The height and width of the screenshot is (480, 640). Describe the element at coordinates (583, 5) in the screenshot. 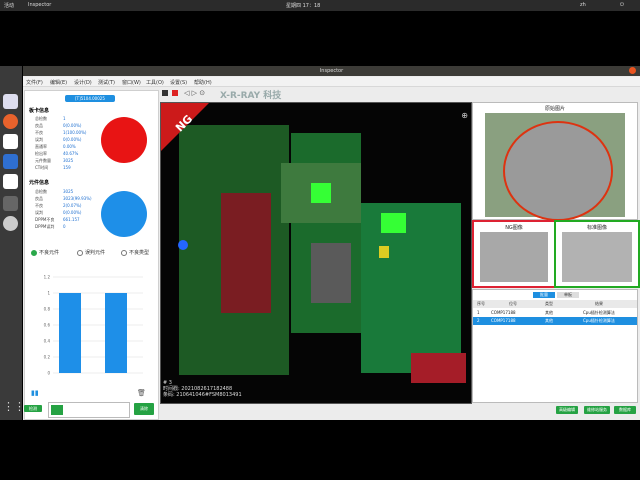

I see `input-method: zh` at that location.